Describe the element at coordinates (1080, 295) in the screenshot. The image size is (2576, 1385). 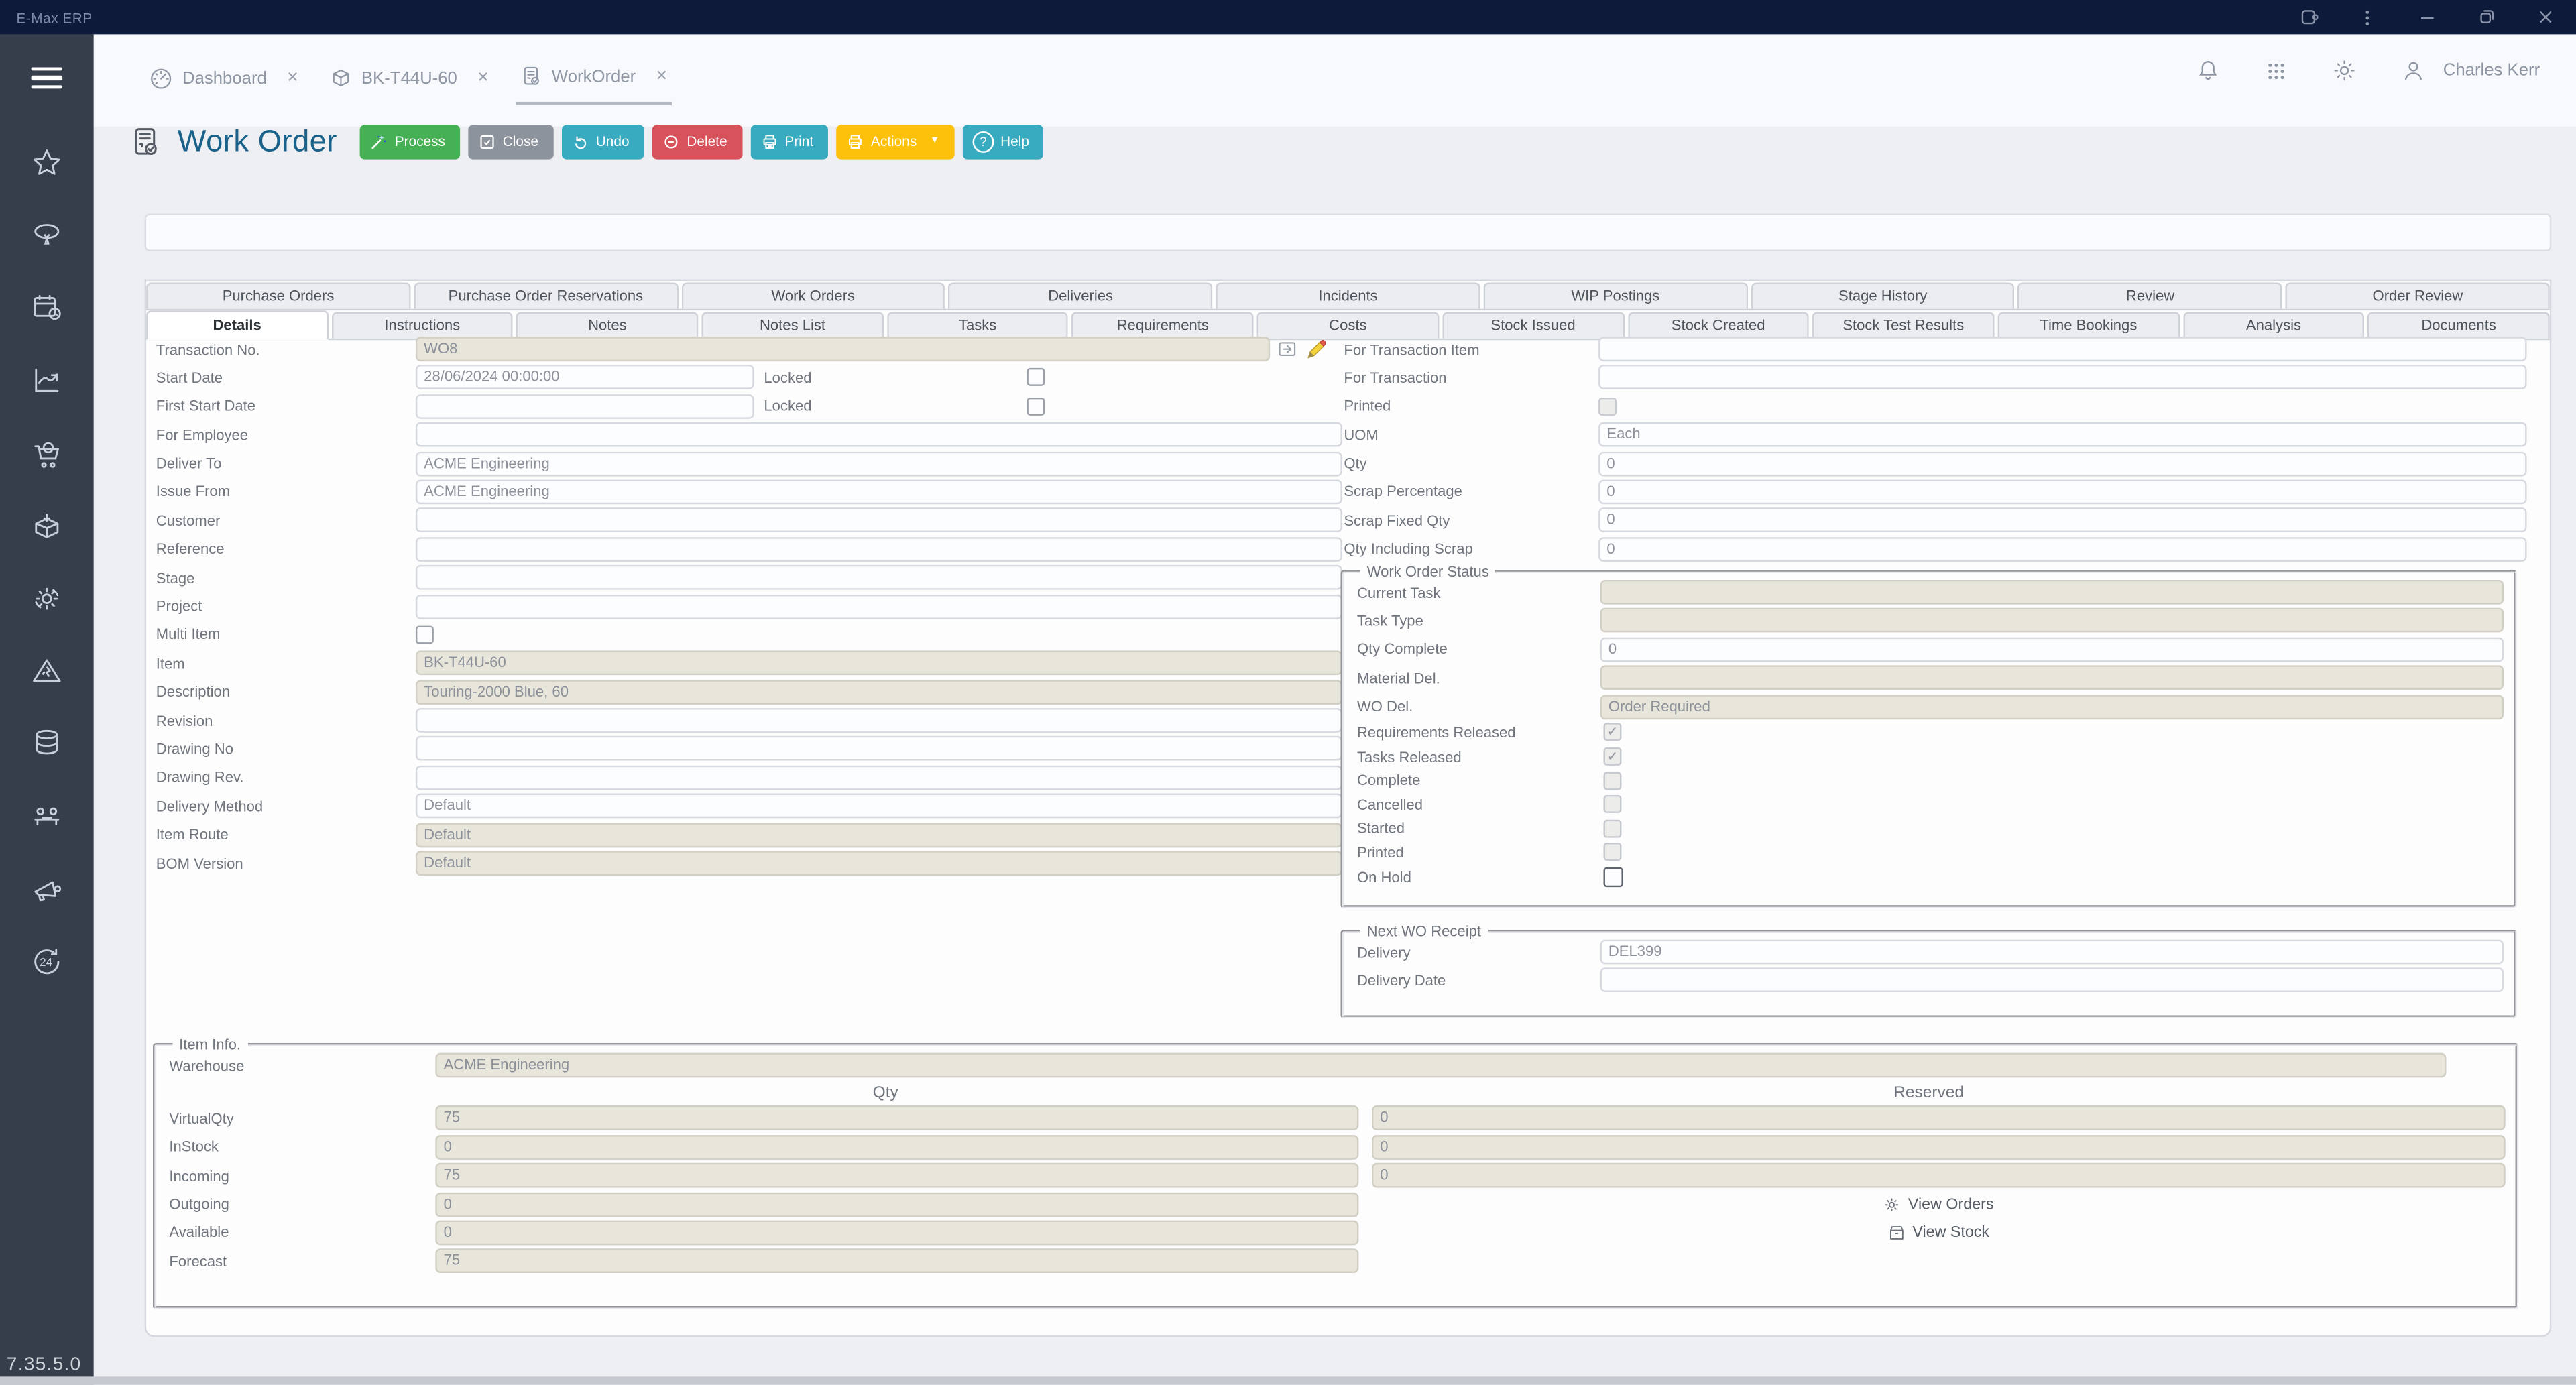
I see `tab-deliveries: Deliveries` at that location.